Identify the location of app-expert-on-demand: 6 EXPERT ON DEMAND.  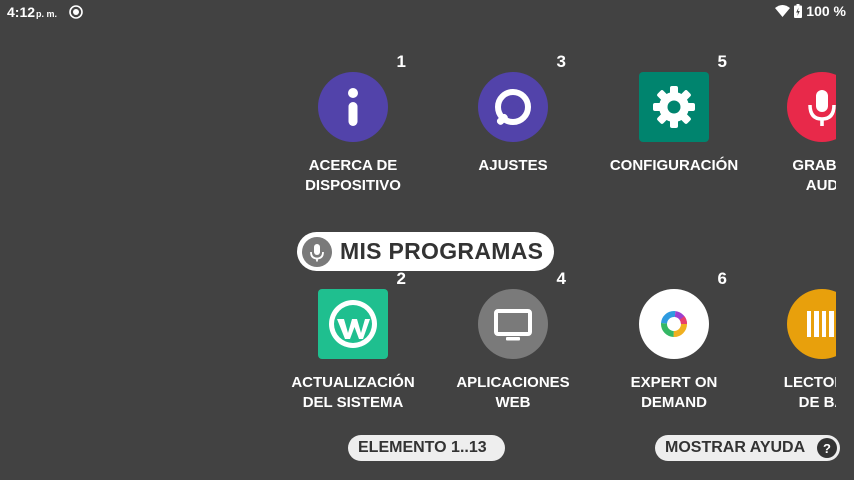
(674, 340).